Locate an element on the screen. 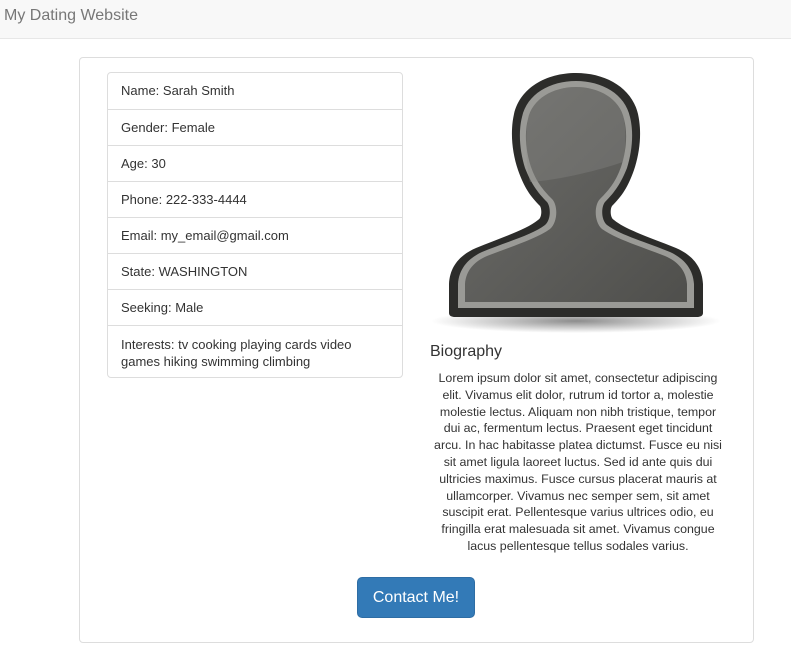 This screenshot has height=672, width=791. user-silhouette-icon is located at coordinates (578, 204).